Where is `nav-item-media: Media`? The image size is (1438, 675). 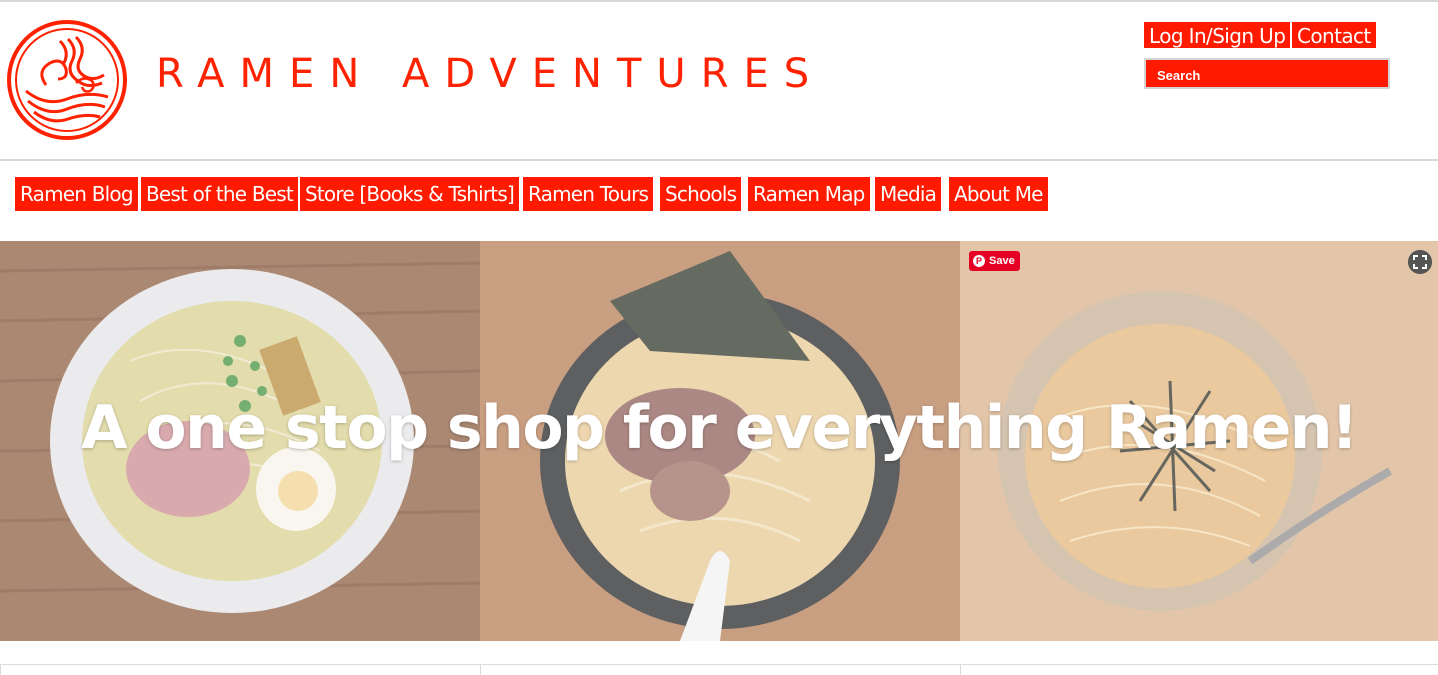 nav-item-media: Media is located at coordinates (908, 194).